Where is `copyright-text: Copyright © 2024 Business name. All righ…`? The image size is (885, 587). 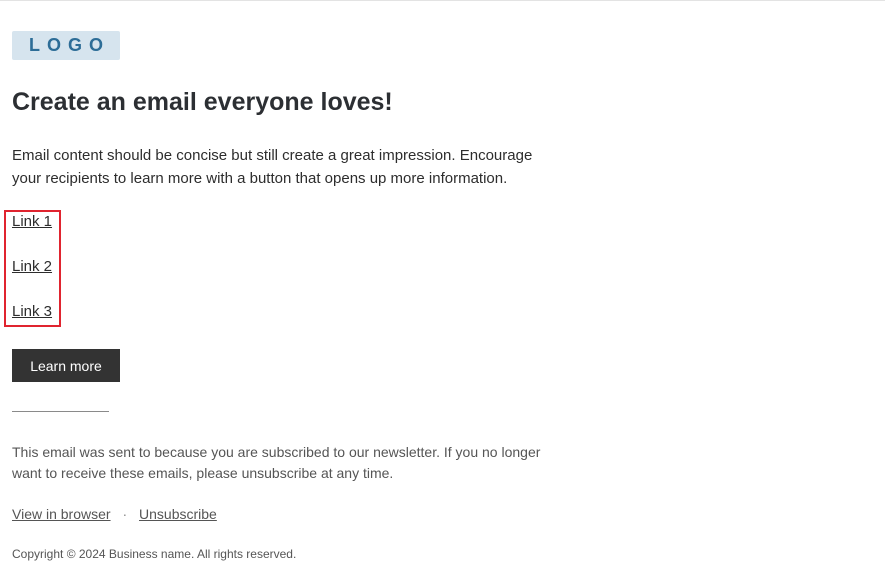 copyright-text: Copyright © 2024 Business name. All righ… is located at coordinates (154, 554).